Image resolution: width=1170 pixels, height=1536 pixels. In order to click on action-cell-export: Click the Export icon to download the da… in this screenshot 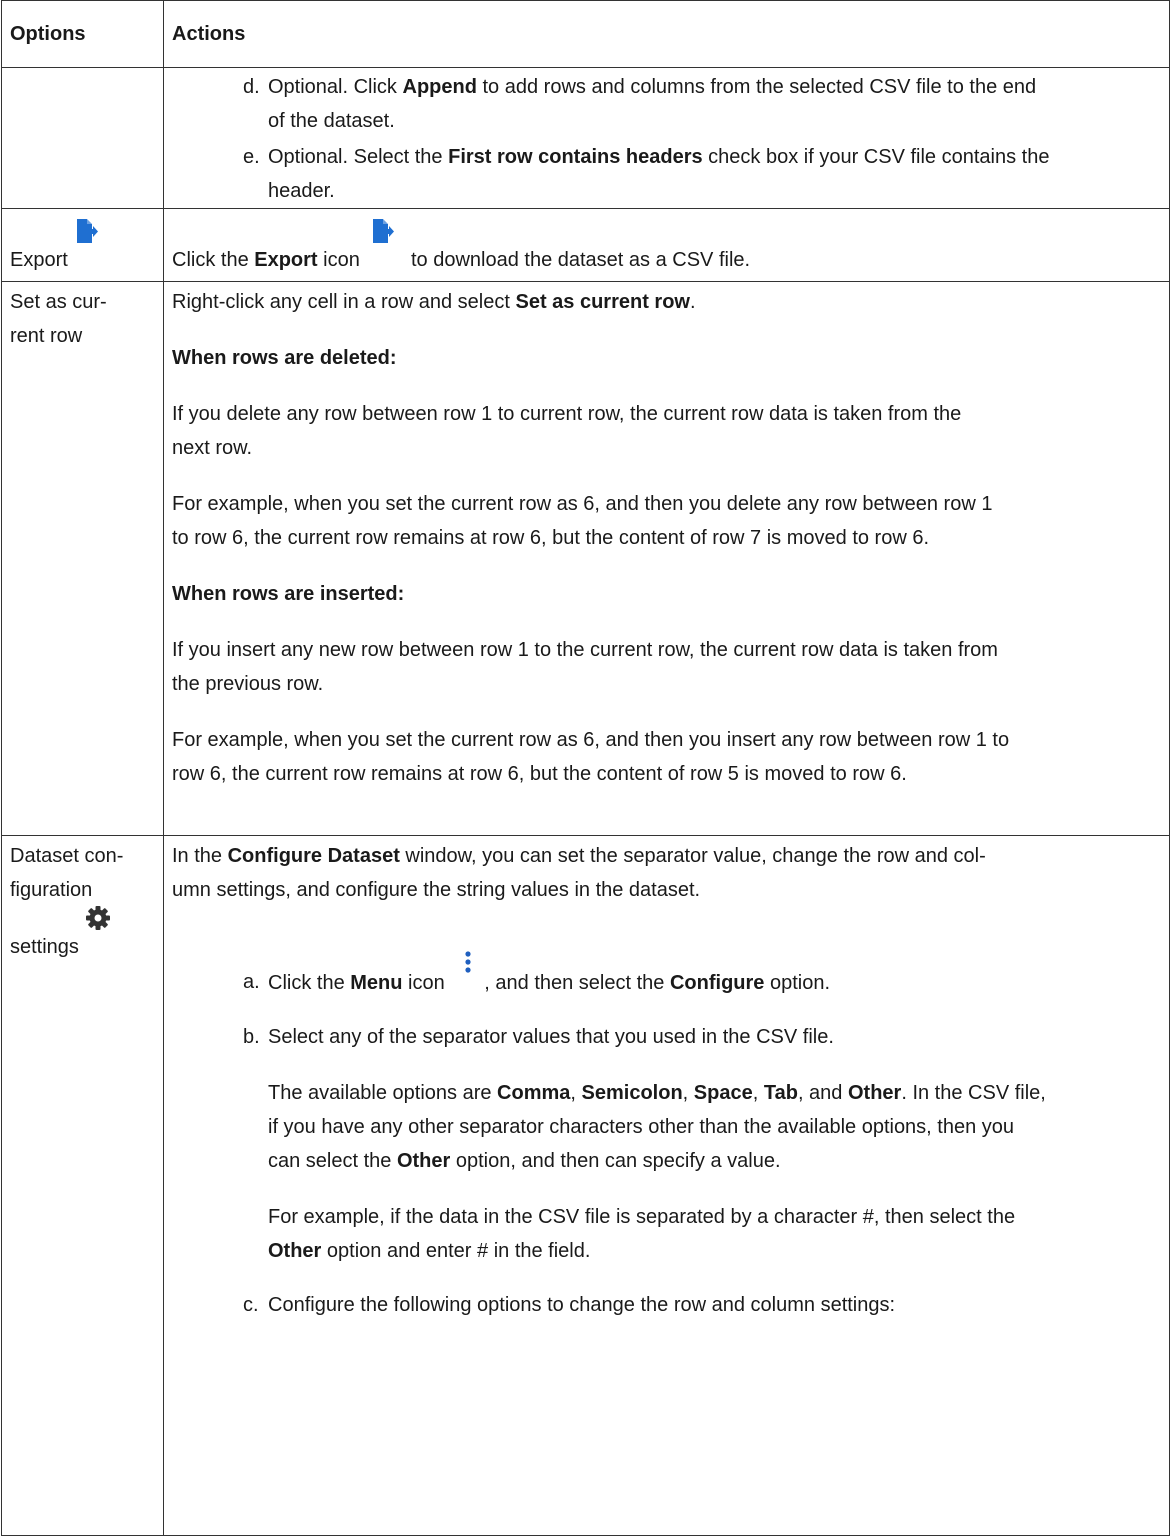, I will do `click(666, 245)`.